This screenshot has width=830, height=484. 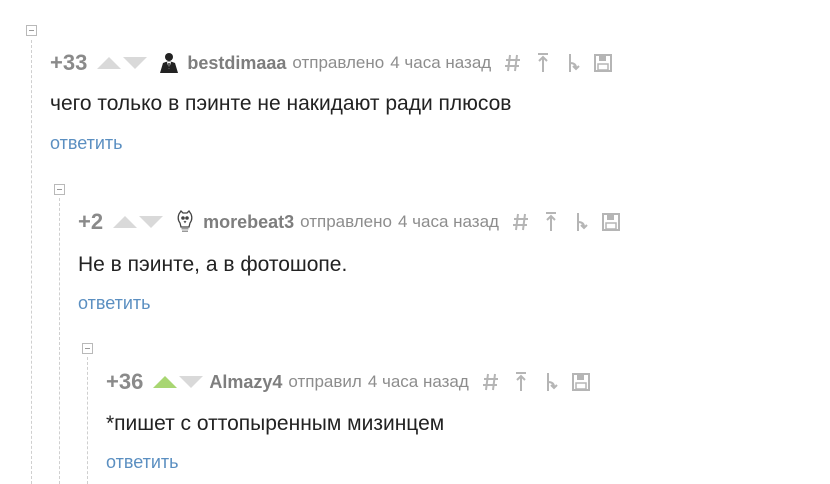 I want to click on comment-rating: +33, so click(x=69, y=62).